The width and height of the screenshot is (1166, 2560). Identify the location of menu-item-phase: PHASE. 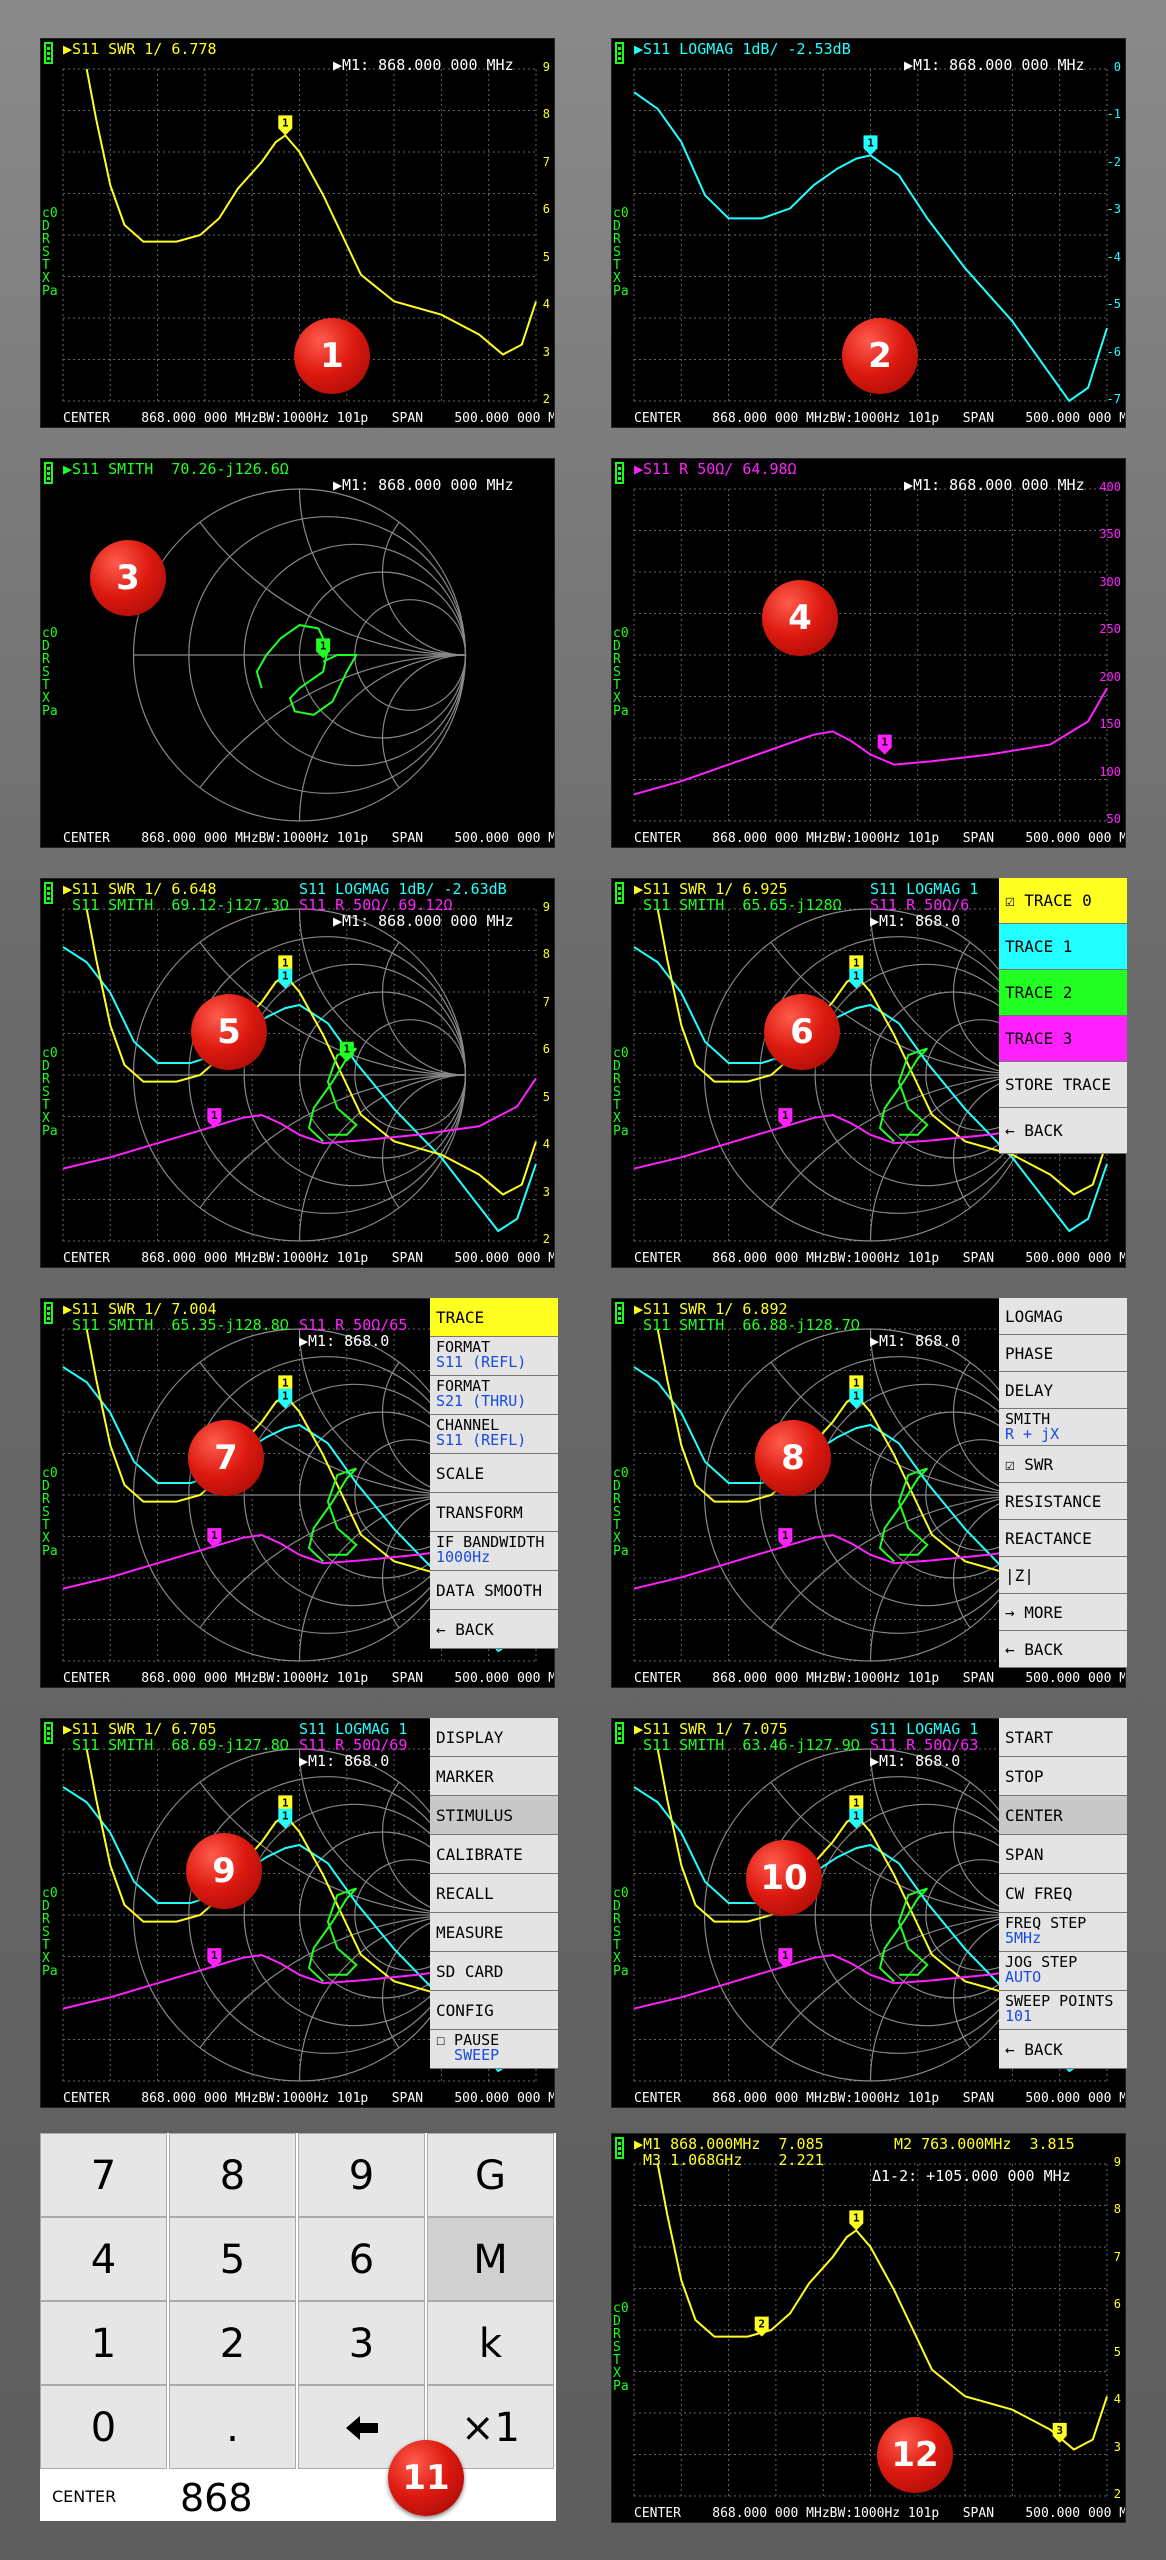
(1063, 1353).